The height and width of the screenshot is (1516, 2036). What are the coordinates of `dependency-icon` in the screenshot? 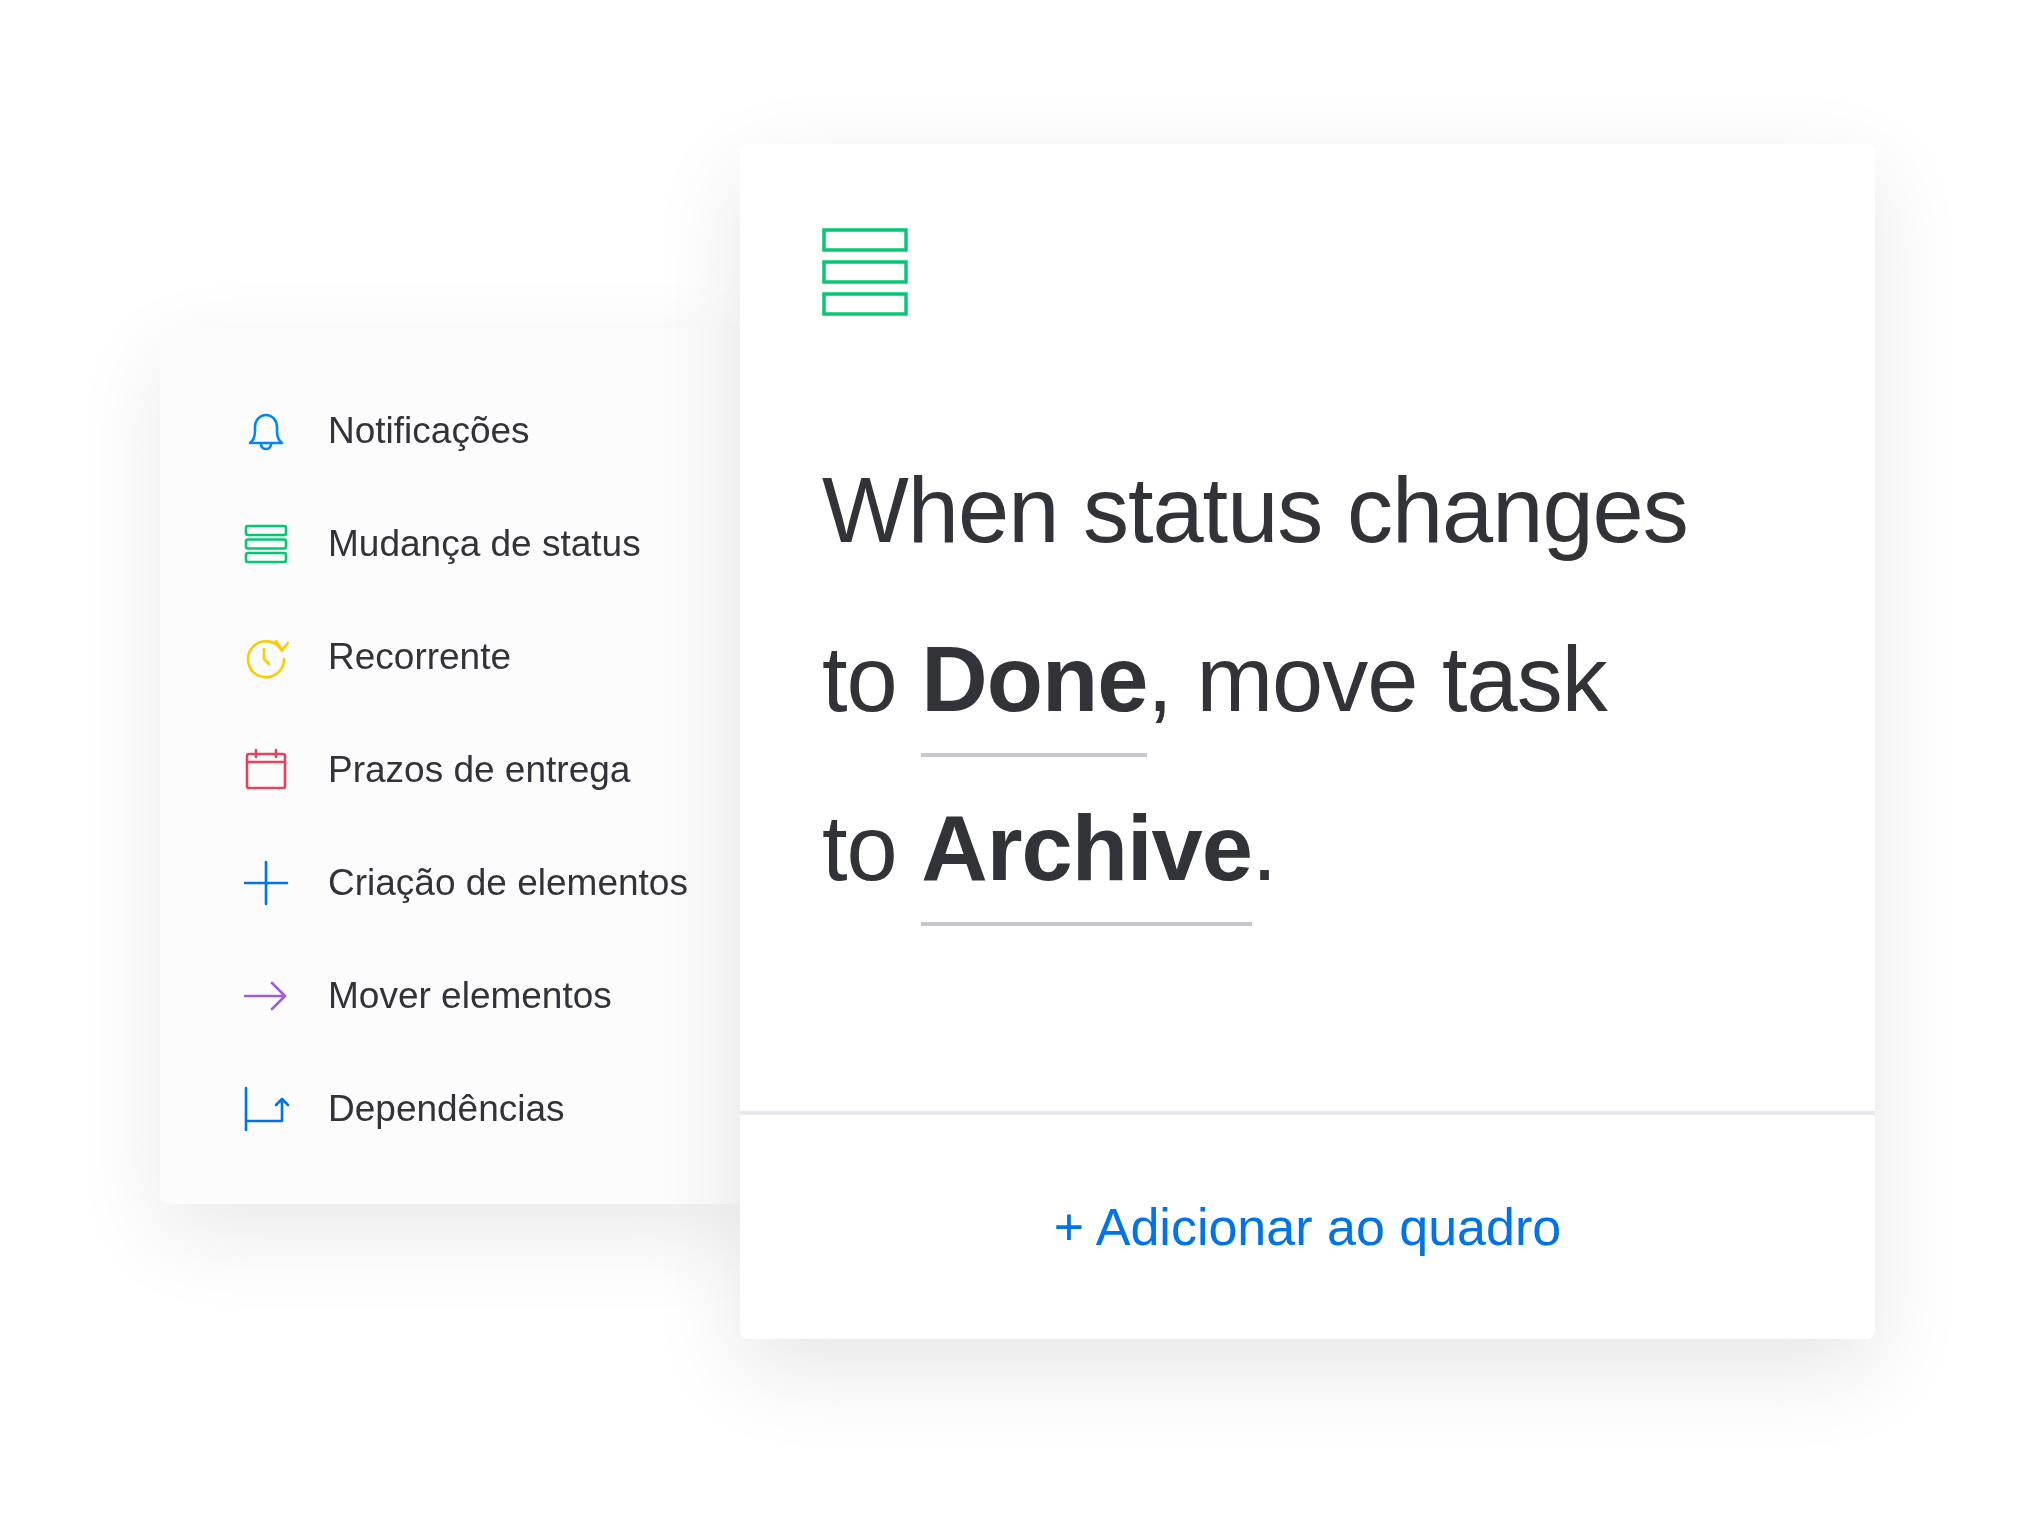 It's located at (266, 1108).